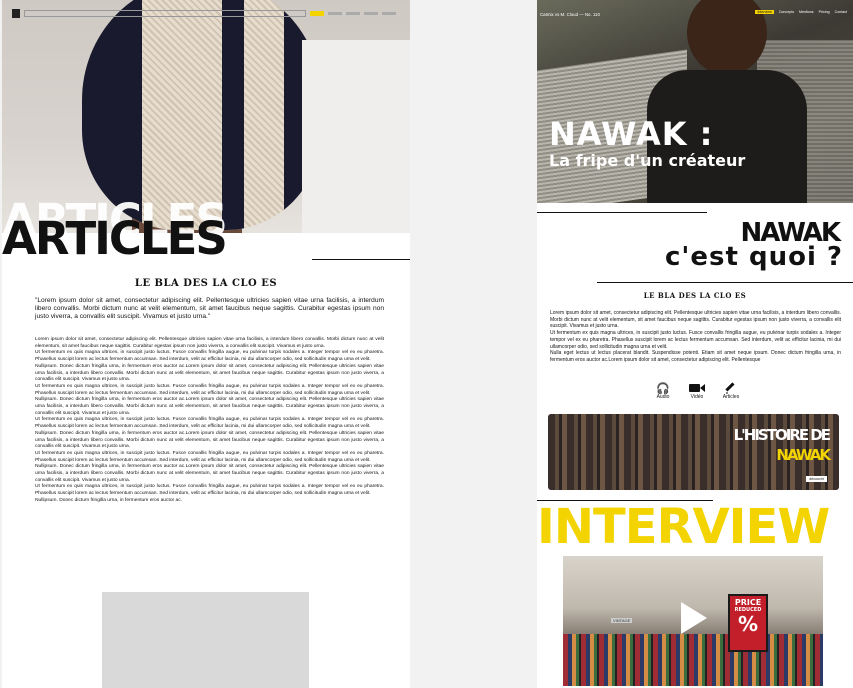  Describe the element at coordinates (731, 397) in the screenshot. I see `icon-label: Articles` at that location.